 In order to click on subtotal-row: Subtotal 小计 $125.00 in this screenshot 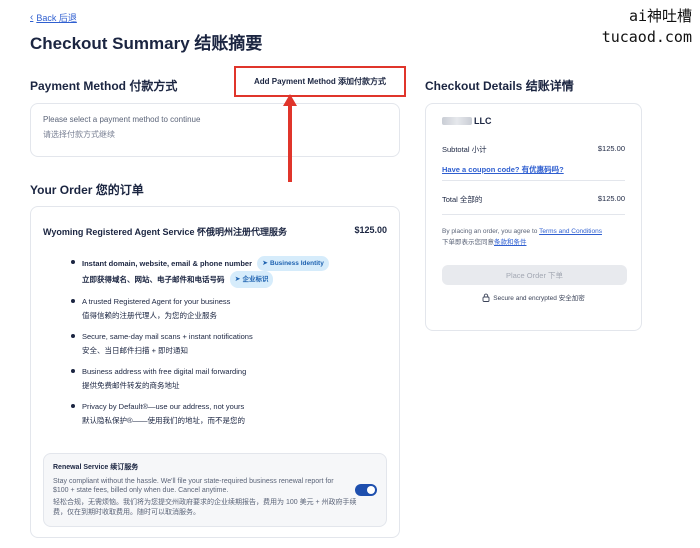, I will do `click(533, 149)`.